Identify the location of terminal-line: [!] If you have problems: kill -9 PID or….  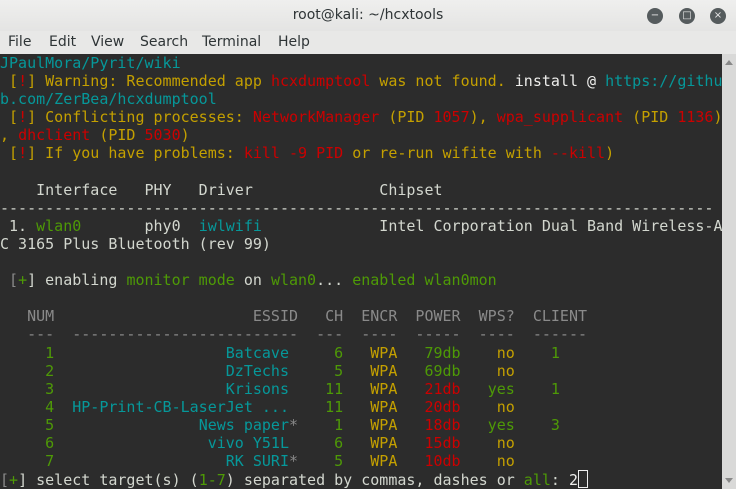
(361, 153).